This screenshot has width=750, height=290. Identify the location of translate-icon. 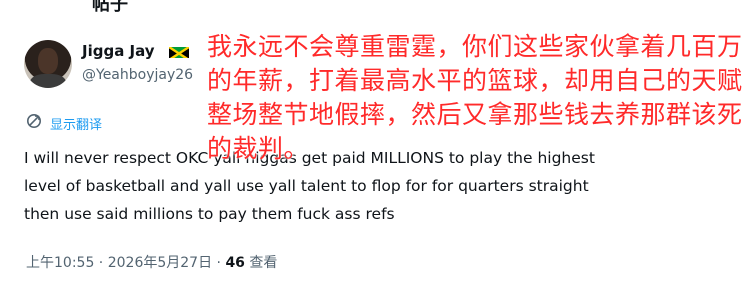
(34, 123).